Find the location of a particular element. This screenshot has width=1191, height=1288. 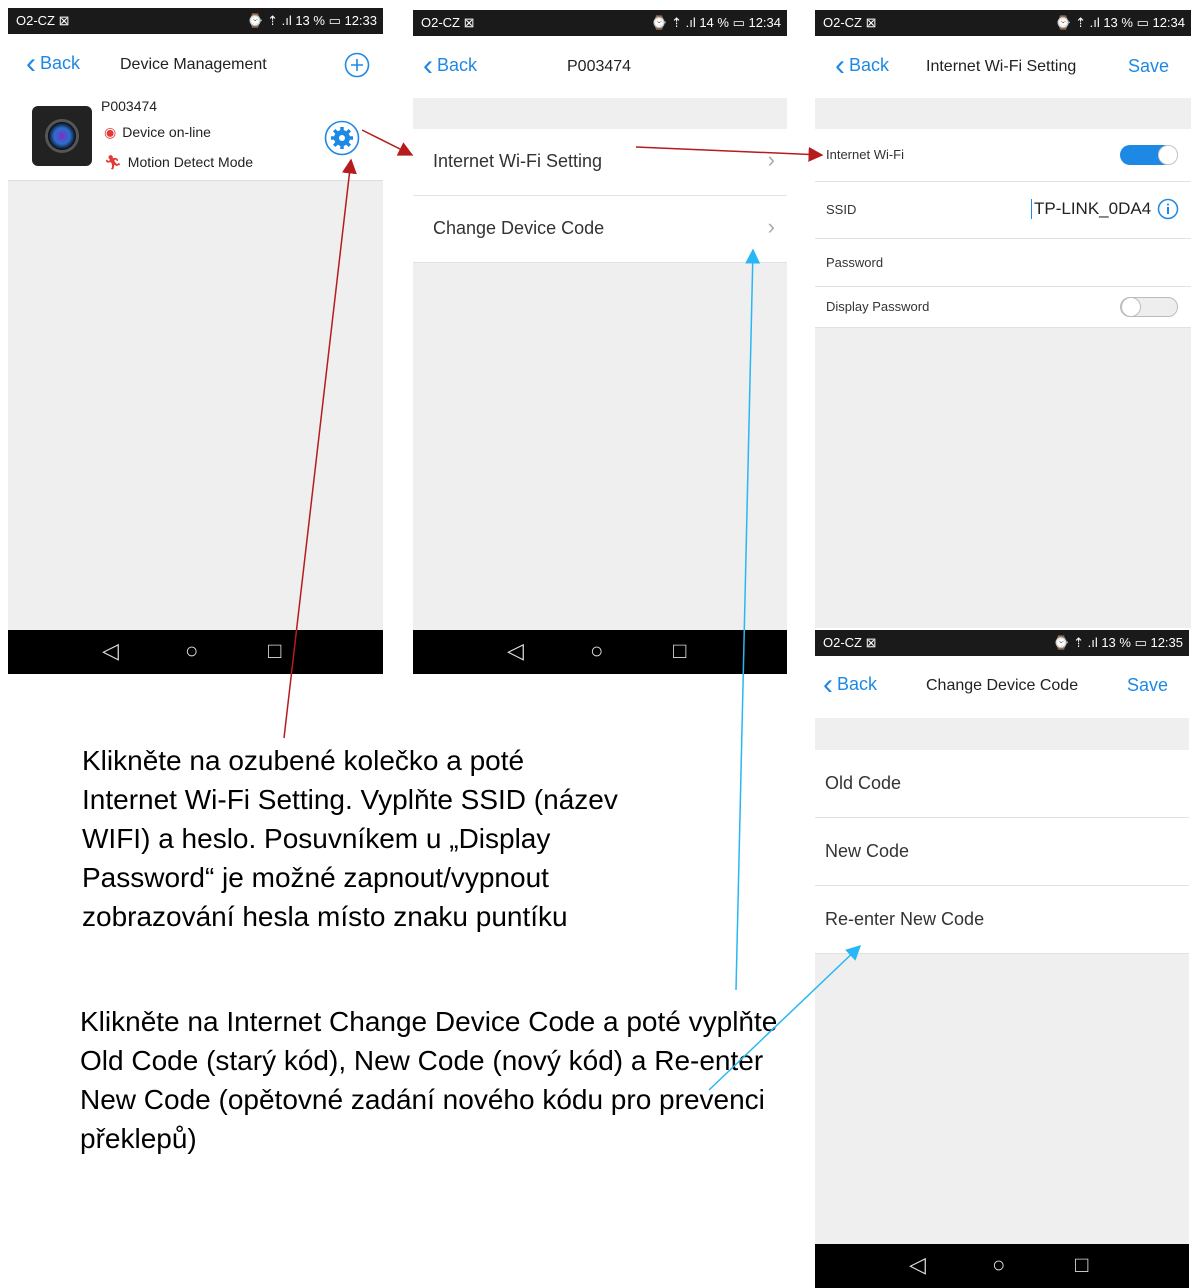

camera-lens-icon is located at coordinates (62, 136).